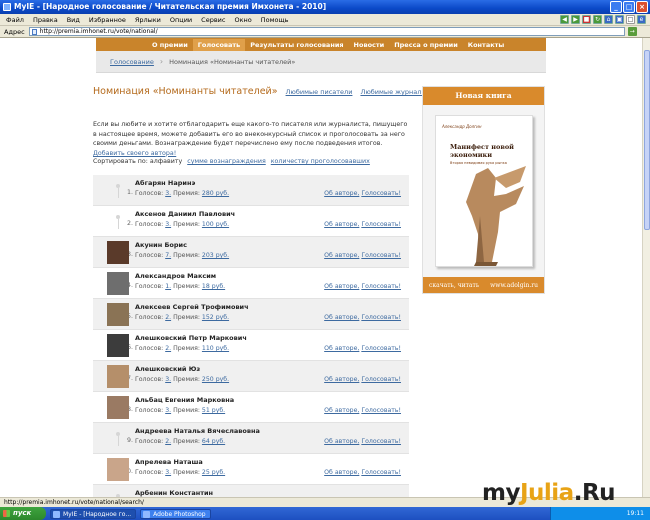  What do you see at coordinates (486, 45) in the screenshot?
I see `nav-contacts: Контакты` at bounding box center [486, 45].